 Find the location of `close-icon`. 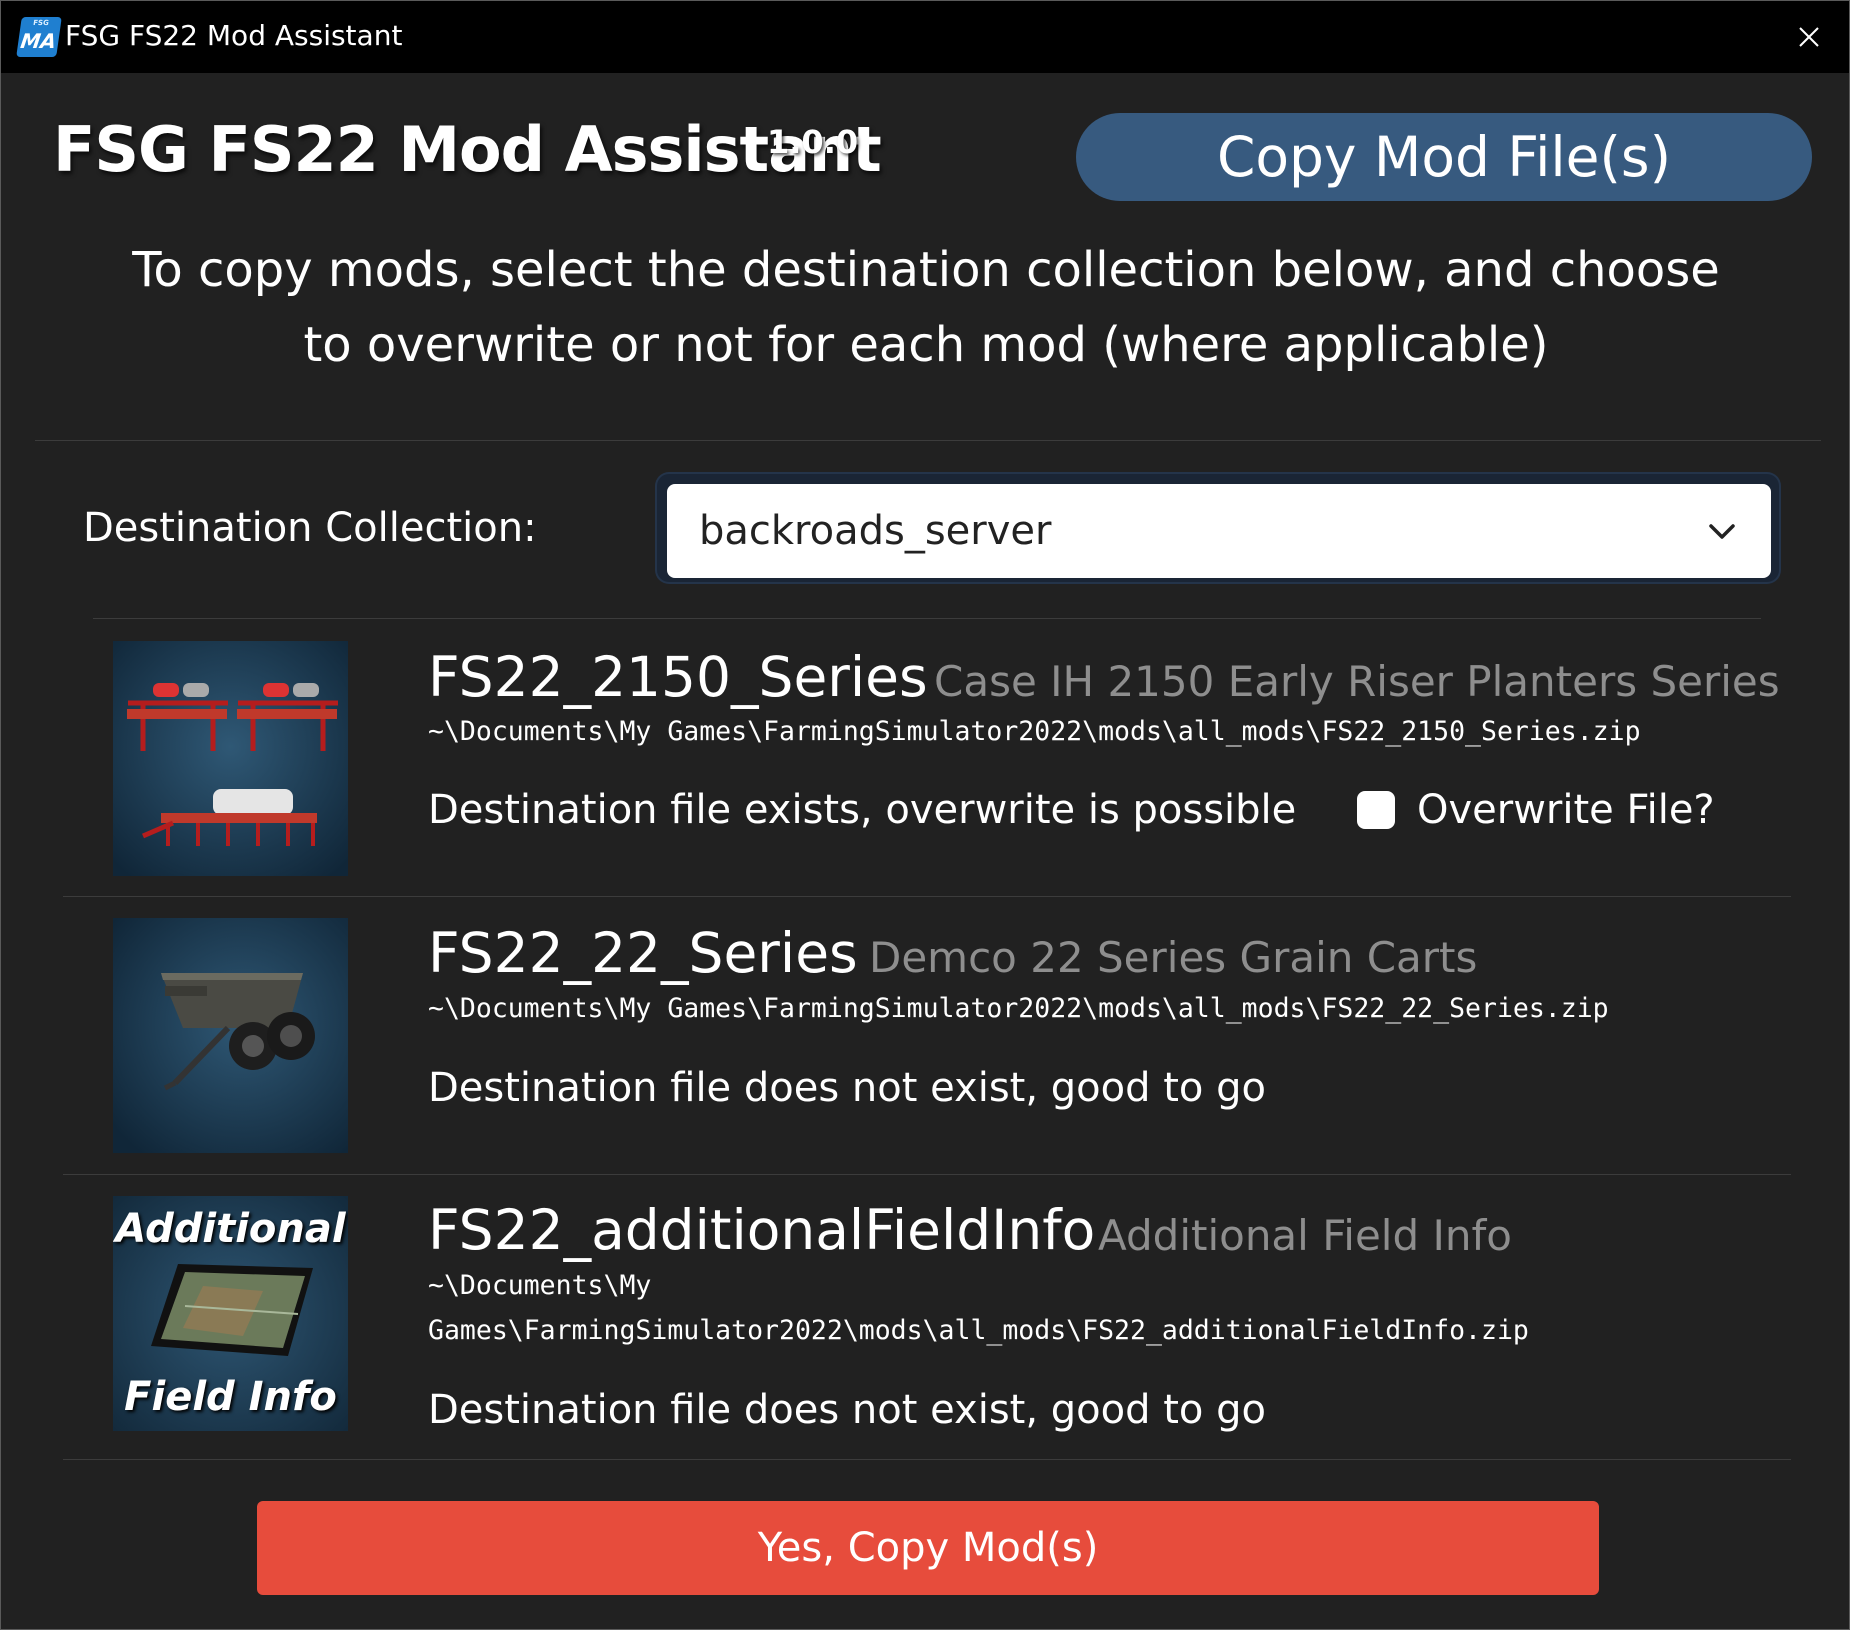

close-icon is located at coordinates (1809, 37).